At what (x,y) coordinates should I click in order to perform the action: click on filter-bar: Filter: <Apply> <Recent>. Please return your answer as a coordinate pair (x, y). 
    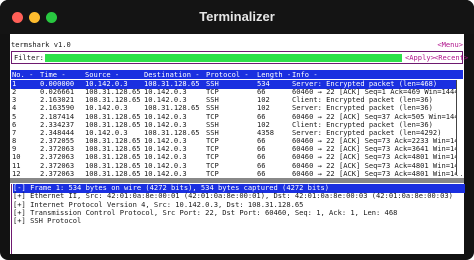
    Looking at the image, I should click on (239, 57).